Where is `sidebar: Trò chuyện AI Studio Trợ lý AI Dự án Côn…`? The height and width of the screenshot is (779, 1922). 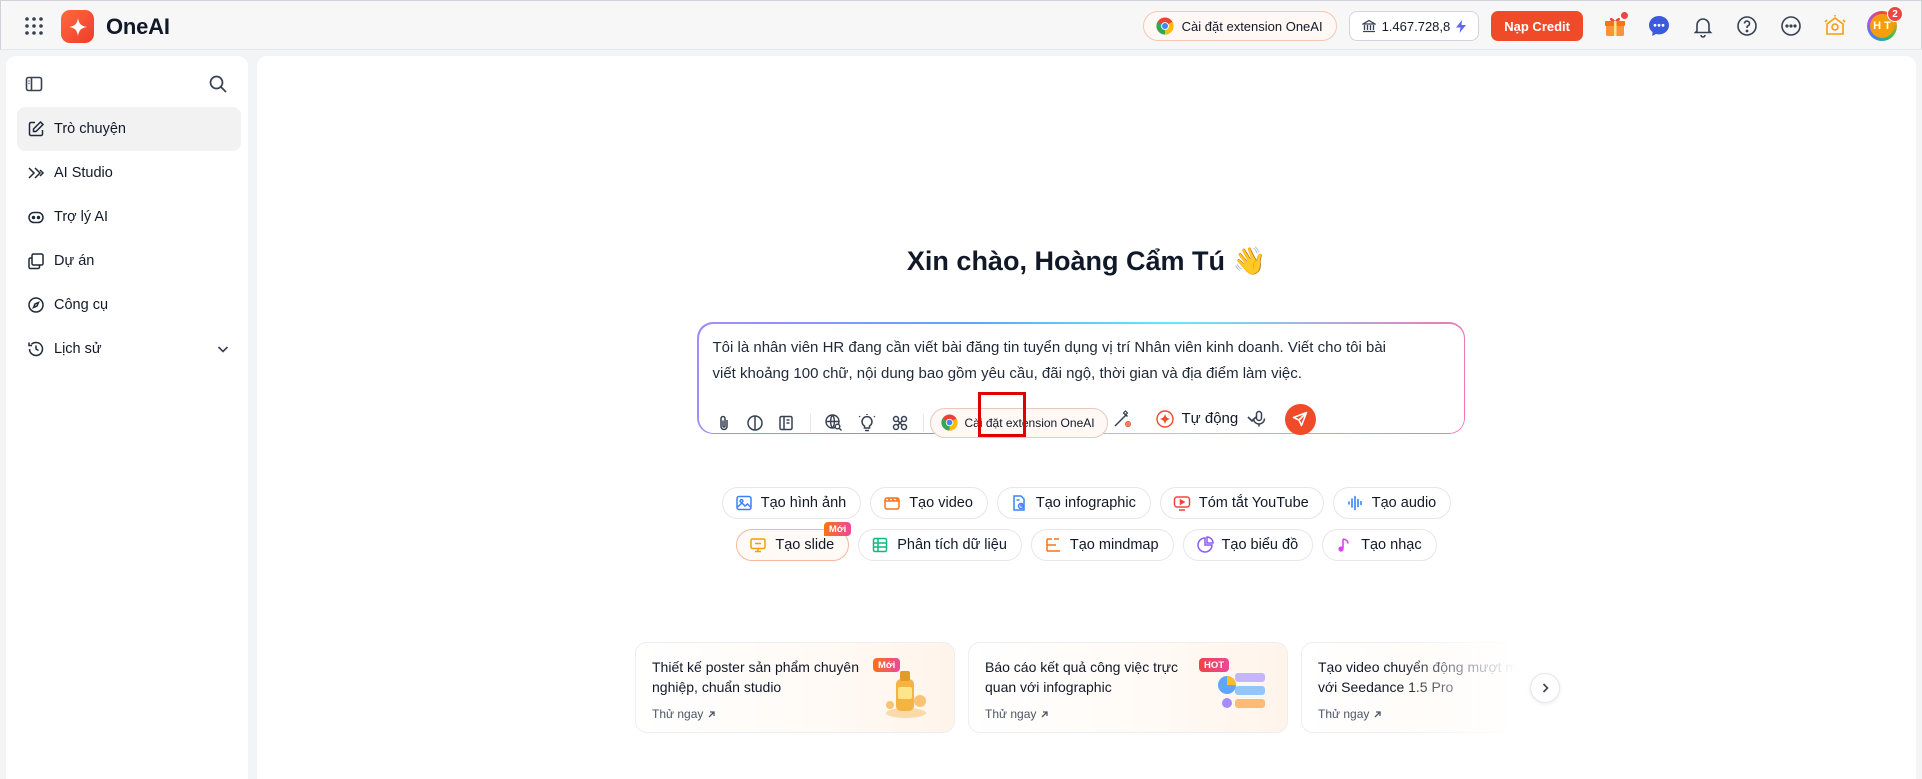 sidebar: Trò chuyện AI Studio Trợ lý AI Dự án Côn… is located at coordinates (127, 417).